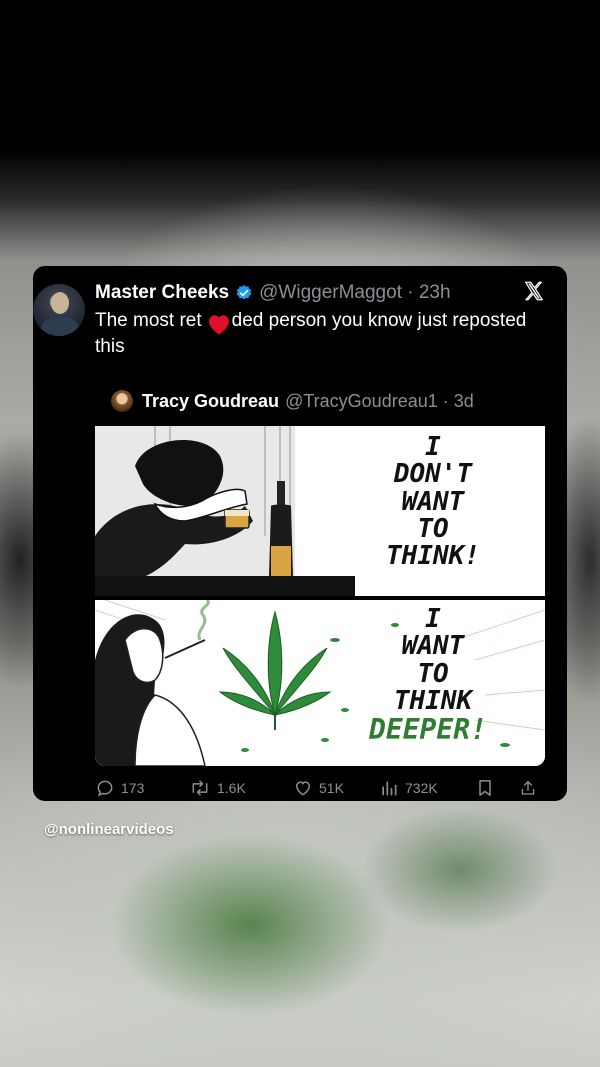 Image resolution: width=600 pixels, height=1067 pixels. I want to click on top-caption-line-3: WANT, so click(433, 501).